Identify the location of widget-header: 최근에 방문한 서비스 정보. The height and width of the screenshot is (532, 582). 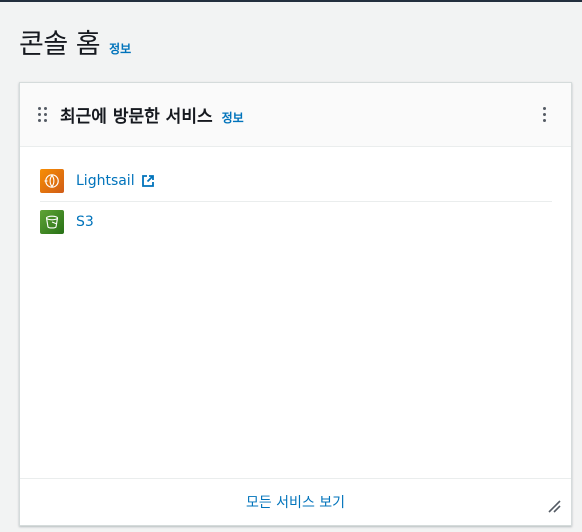
(295, 115).